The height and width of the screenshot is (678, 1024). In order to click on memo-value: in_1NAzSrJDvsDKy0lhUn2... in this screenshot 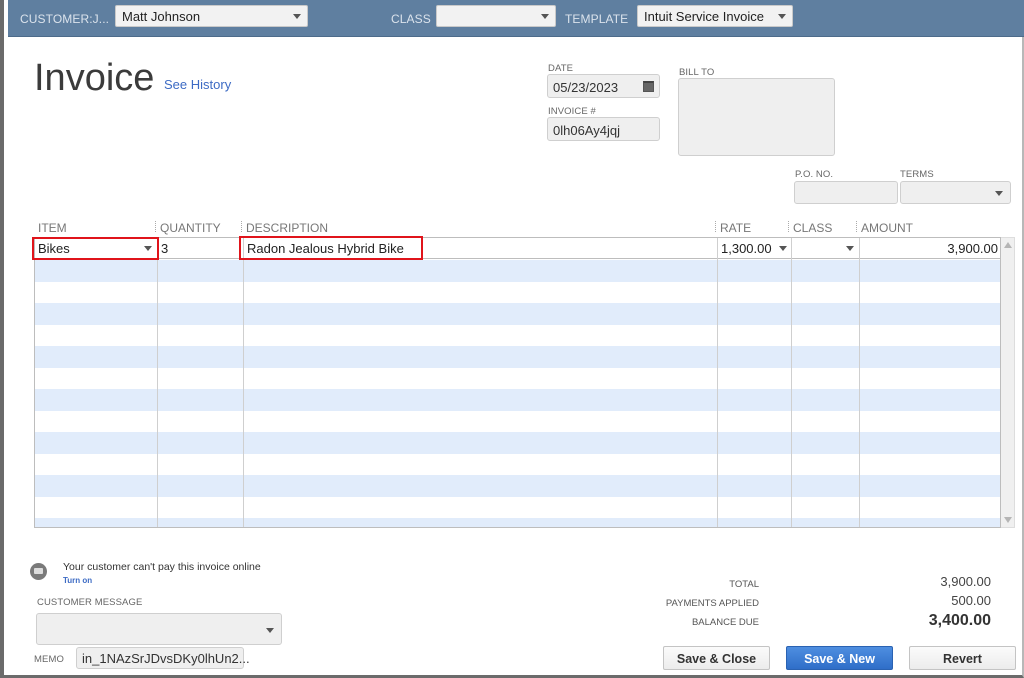, I will do `click(166, 658)`.